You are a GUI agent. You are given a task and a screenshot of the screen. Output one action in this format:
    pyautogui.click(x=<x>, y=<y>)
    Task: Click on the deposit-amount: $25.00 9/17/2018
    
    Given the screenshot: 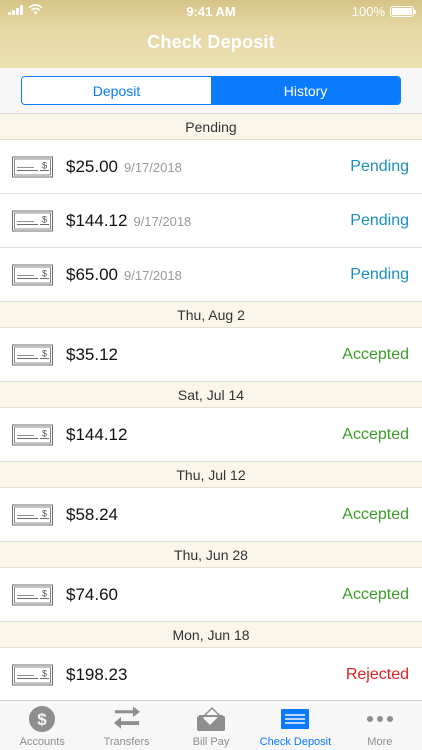 What is the action you would take?
    pyautogui.click(x=124, y=167)
    